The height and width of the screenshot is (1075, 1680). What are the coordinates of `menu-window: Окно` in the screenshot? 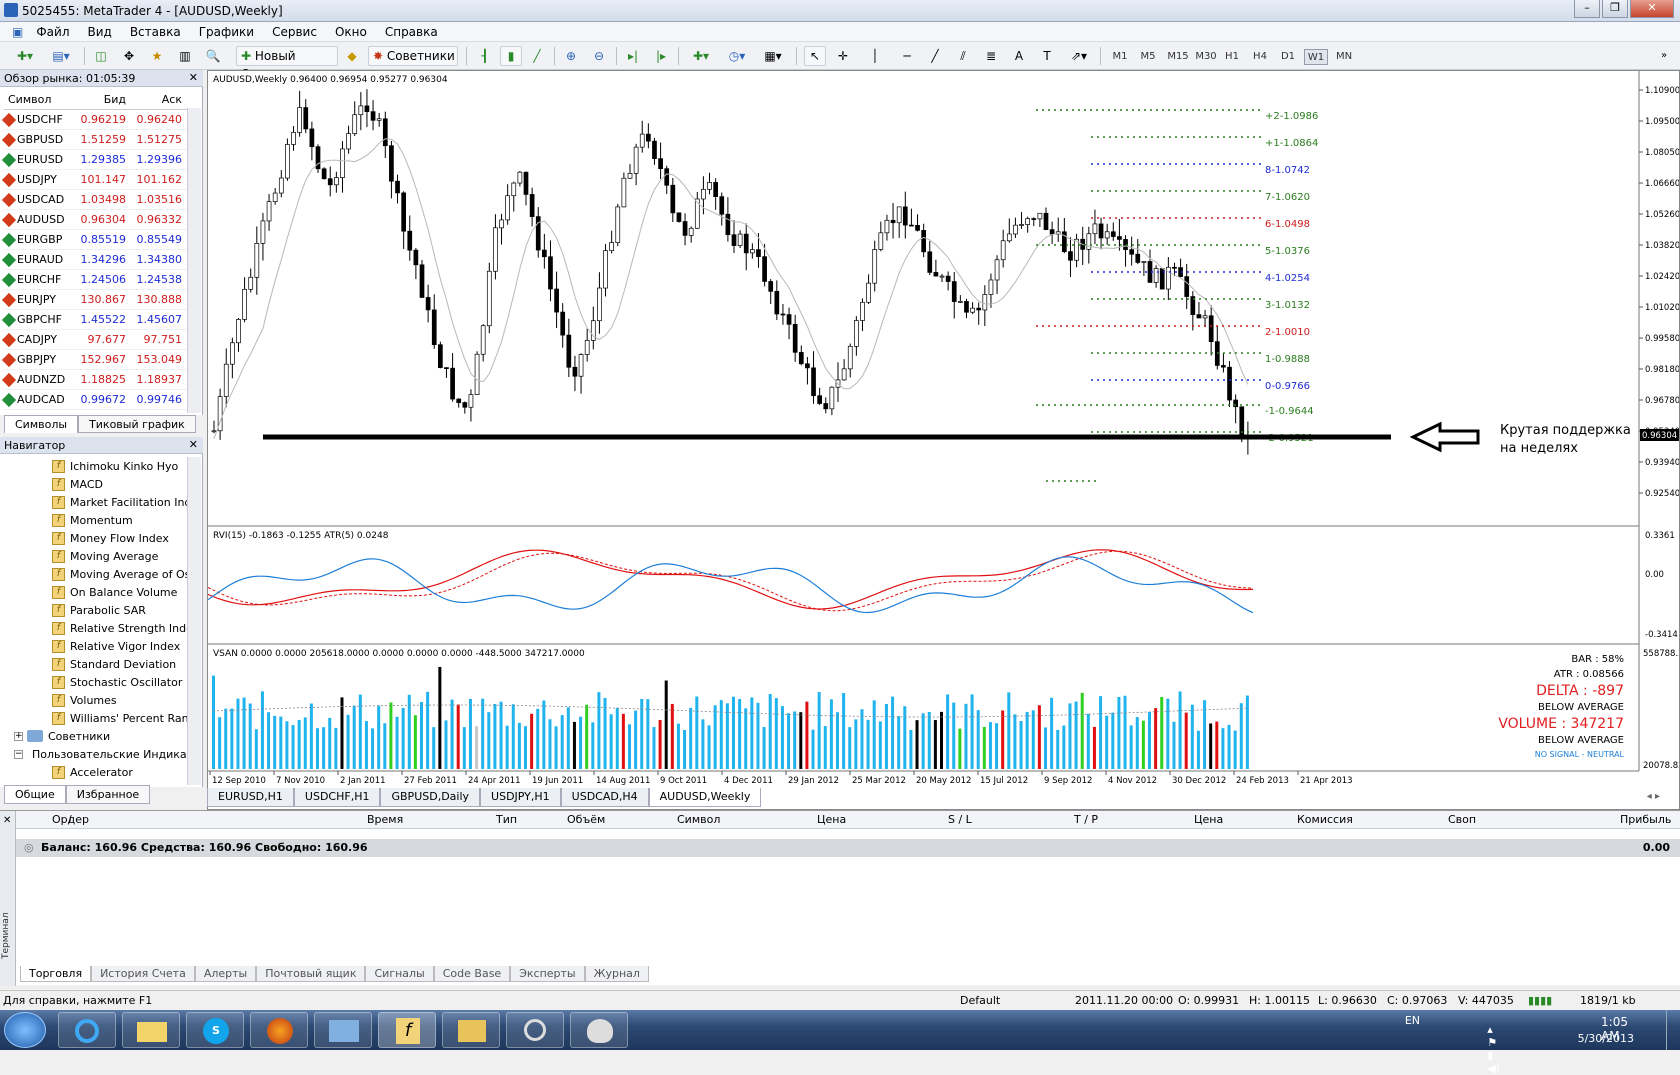 It's located at (351, 32).